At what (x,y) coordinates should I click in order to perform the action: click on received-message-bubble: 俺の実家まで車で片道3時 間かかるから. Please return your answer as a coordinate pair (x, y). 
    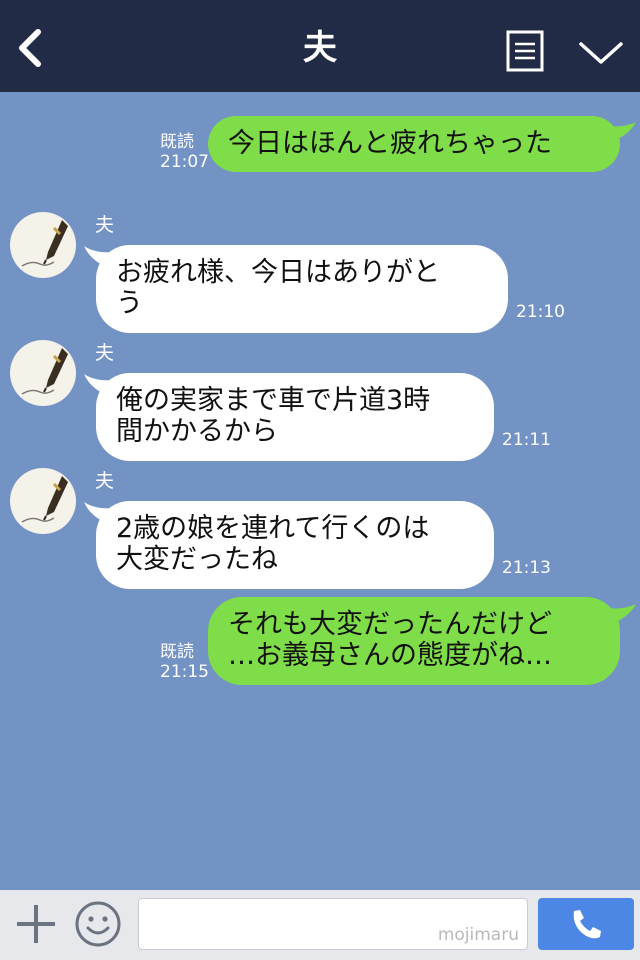
    Looking at the image, I should click on (295, 417).